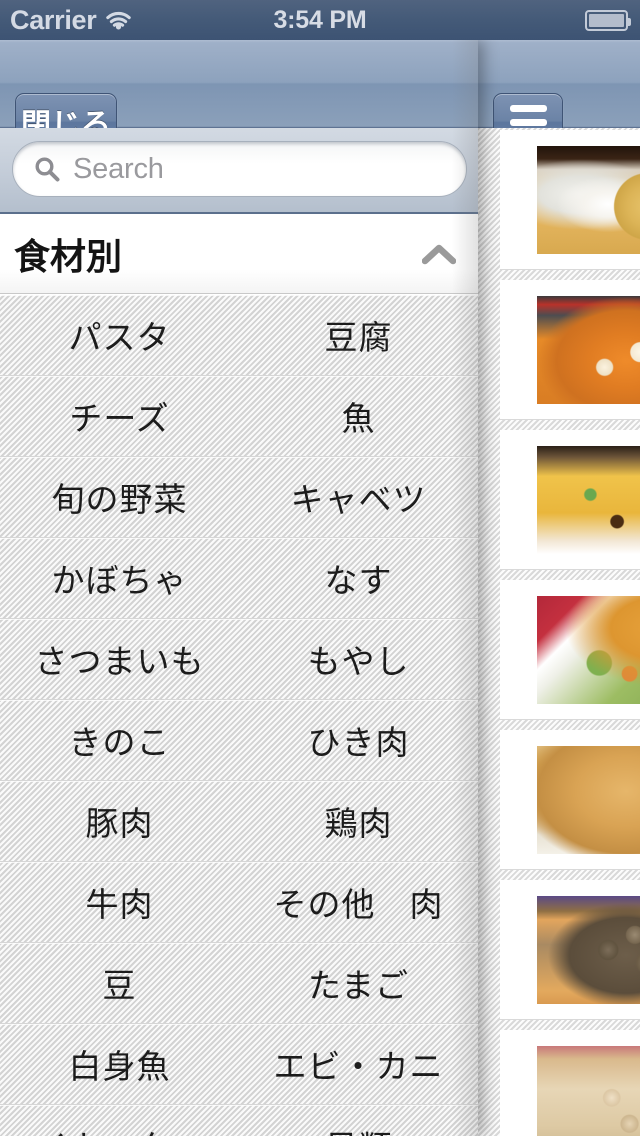  Describe the element at coordinates (68, 256) in the screenshot. I see `section-title: 食材別` at that location.